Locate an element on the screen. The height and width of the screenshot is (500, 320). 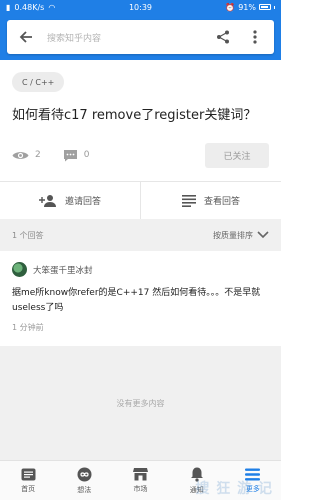
network-speed: 0.48K/s is located at coordinates (29, 7).